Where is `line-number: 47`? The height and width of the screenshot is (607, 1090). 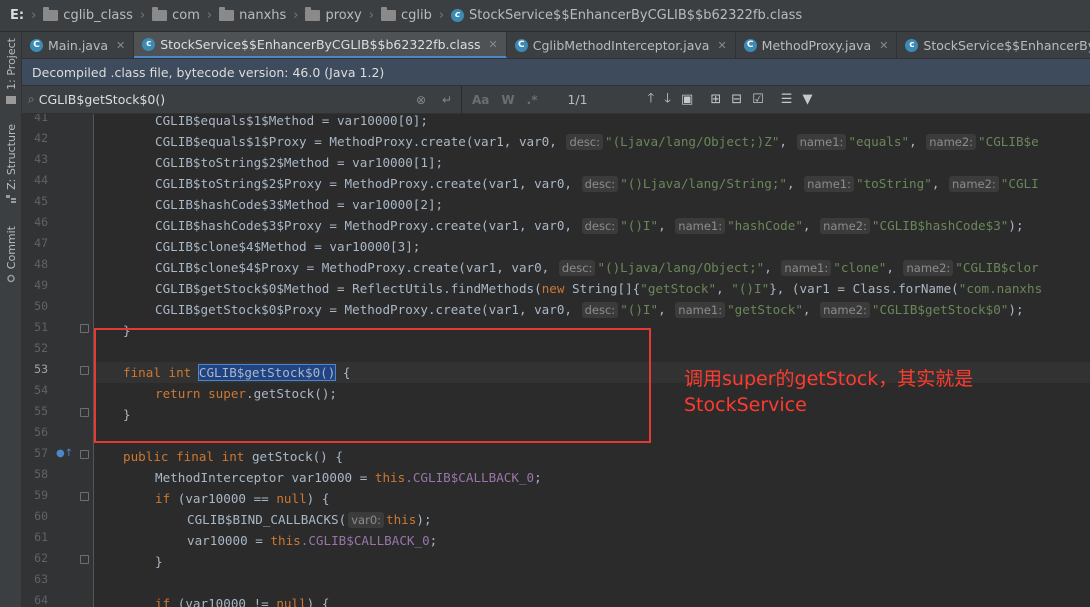 line-number: 47 is located at coordinates (41, 243).